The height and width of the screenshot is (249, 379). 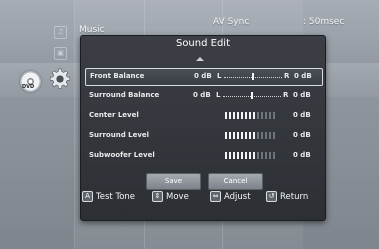 I want to click on up-down-arrows-icon: ⇕, so click(x=157, y=196).